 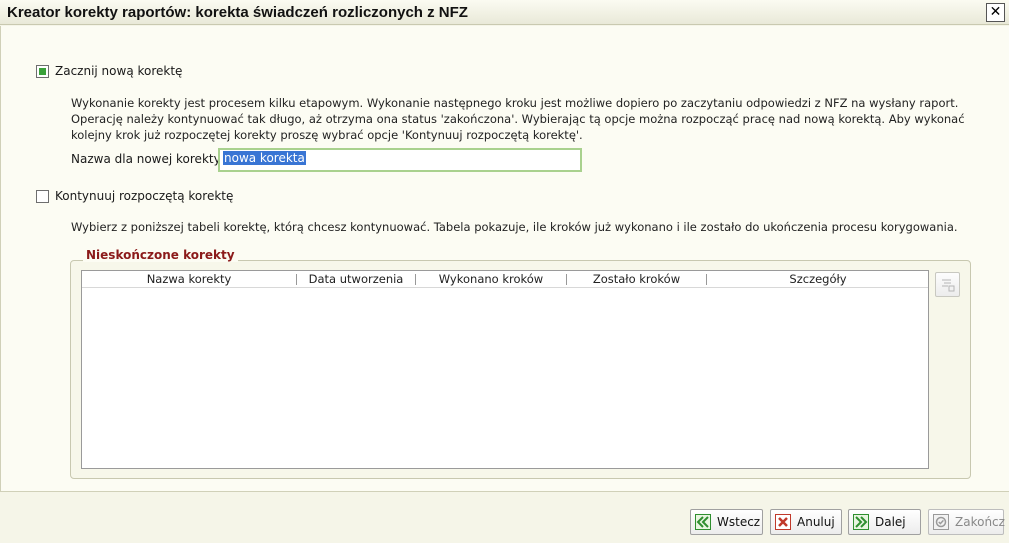 I want to click on cancel-x-icon, so click(x=783, y=522).